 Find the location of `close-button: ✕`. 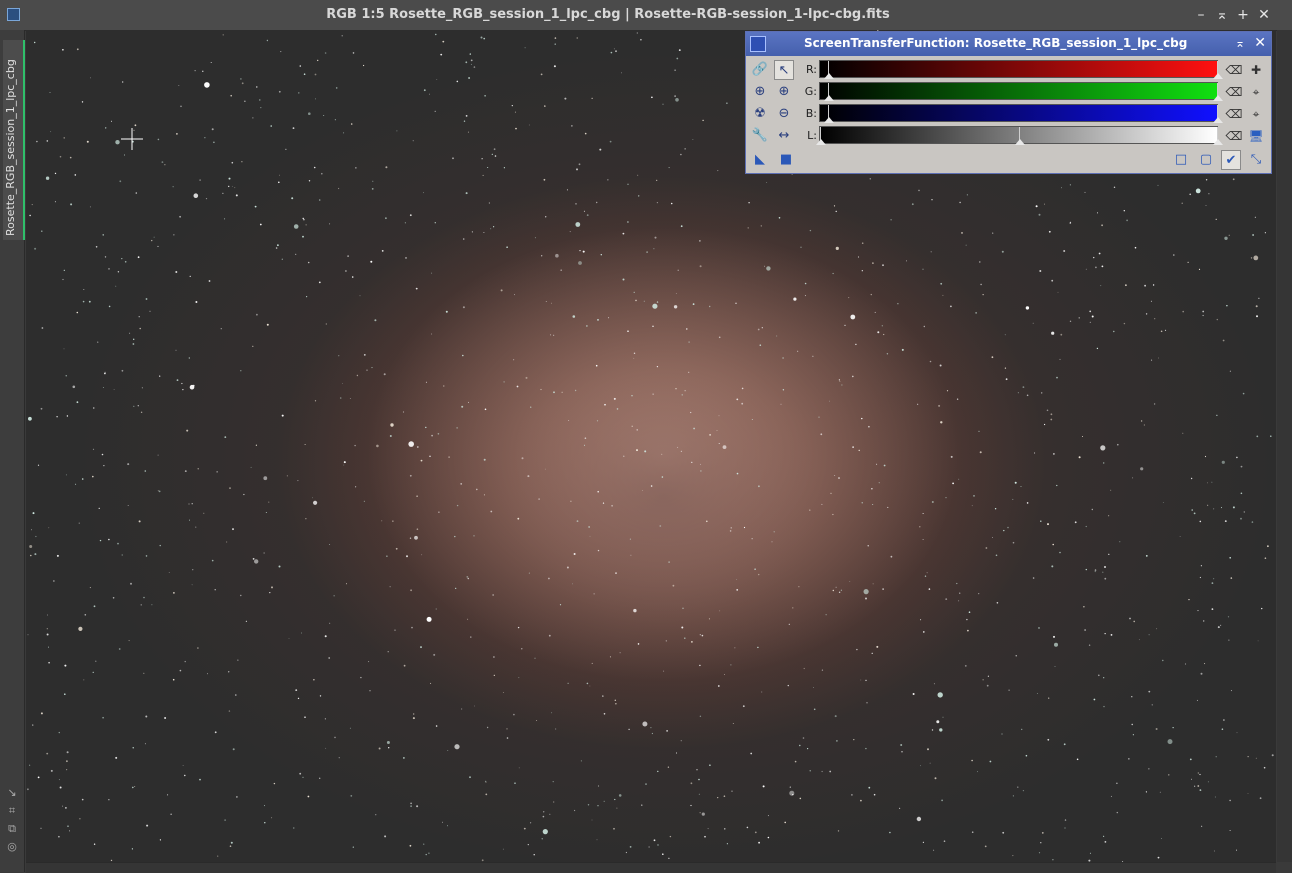

close-button: ✕ is located at coordinates (1264, 15).